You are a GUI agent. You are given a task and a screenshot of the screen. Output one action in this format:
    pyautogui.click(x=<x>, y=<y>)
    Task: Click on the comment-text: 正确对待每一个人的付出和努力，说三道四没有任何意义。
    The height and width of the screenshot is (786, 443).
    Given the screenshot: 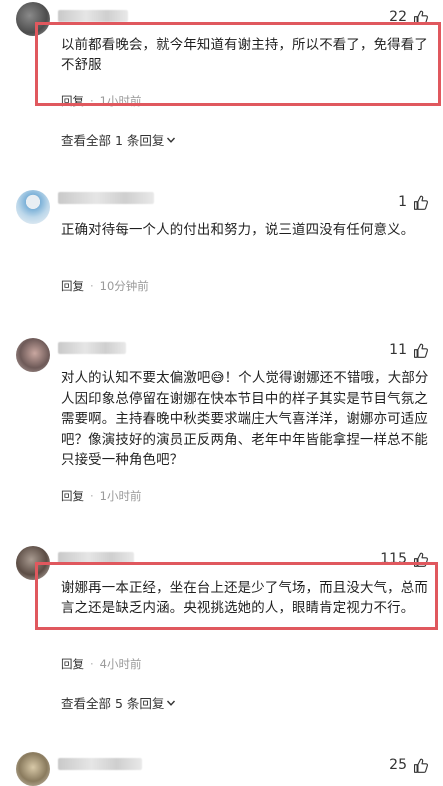 What is the action you would take?
    pyautogui.click(x=238, y=230)
    